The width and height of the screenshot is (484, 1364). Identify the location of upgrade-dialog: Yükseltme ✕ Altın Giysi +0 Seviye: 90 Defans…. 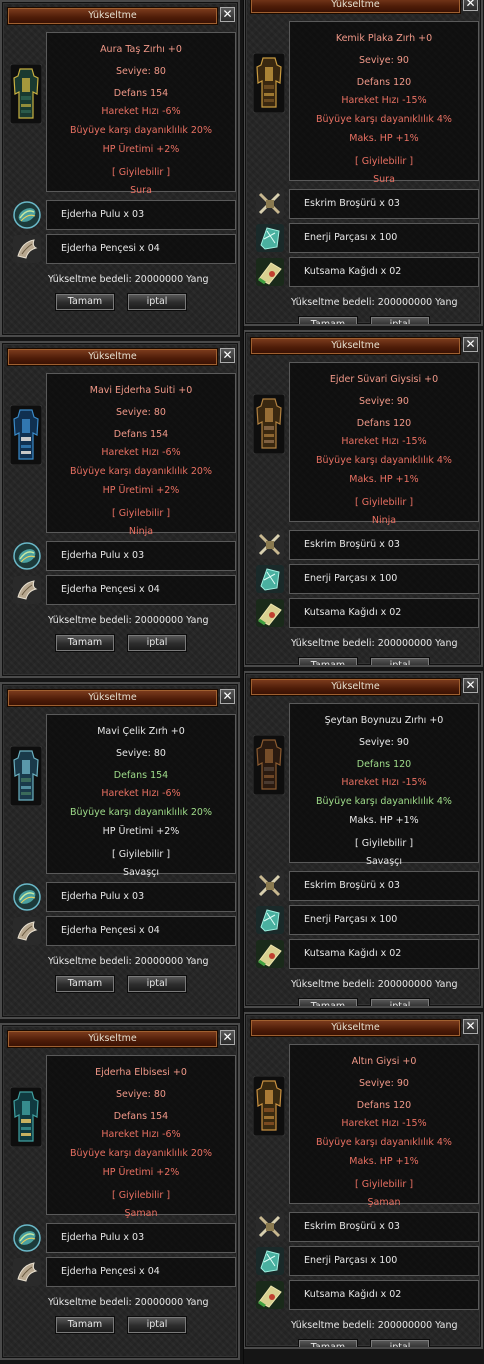
(363, 1180).